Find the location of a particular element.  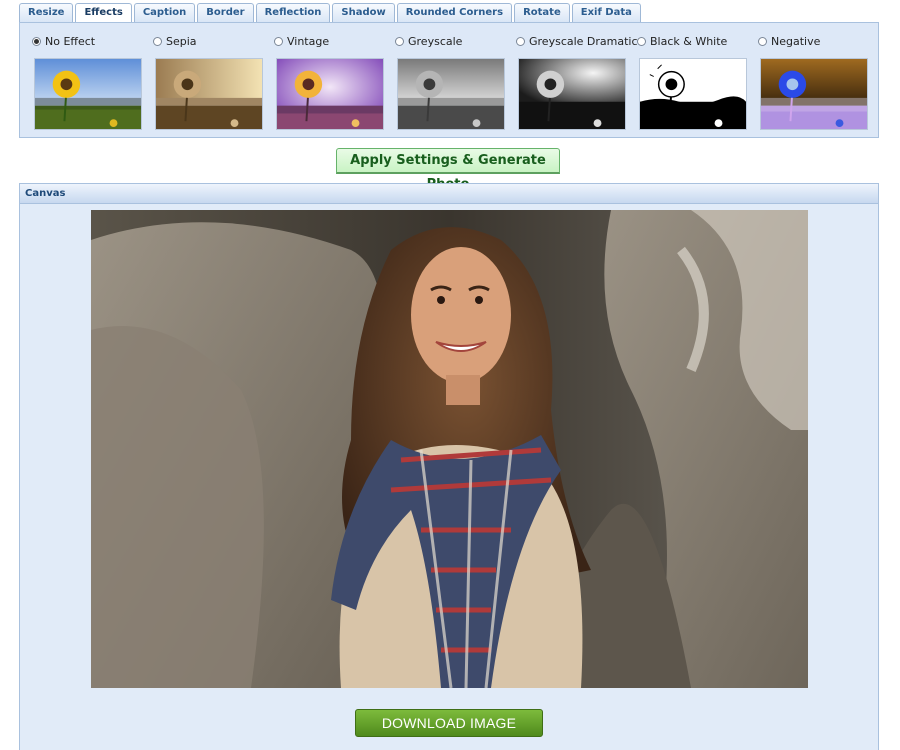

effect-option-sepia: Sepia is located at coordinates (213, 81).